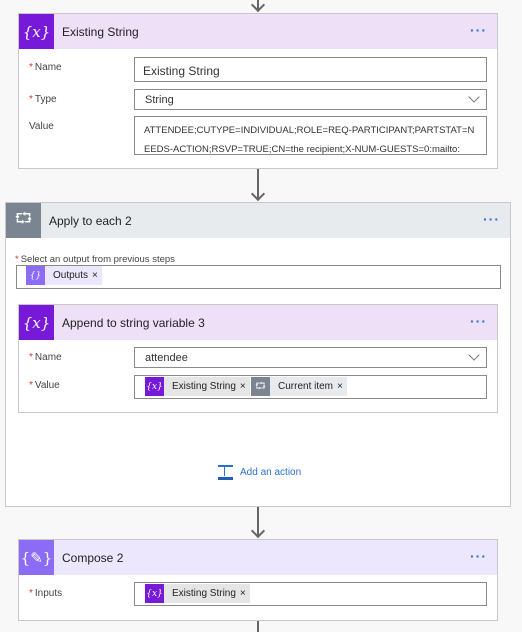 Image resolution: width=522 pixels, height=632 pixels. I want to click on card-title: Compose 2, so click(93, 558).